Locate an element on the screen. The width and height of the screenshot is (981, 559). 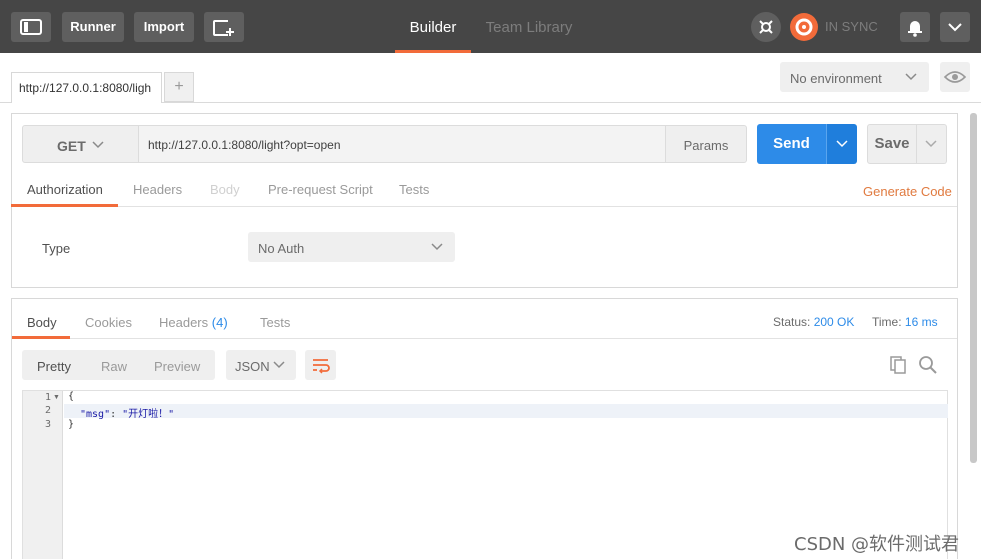
environment-quick-look-button is located at coordinates (955, 77).